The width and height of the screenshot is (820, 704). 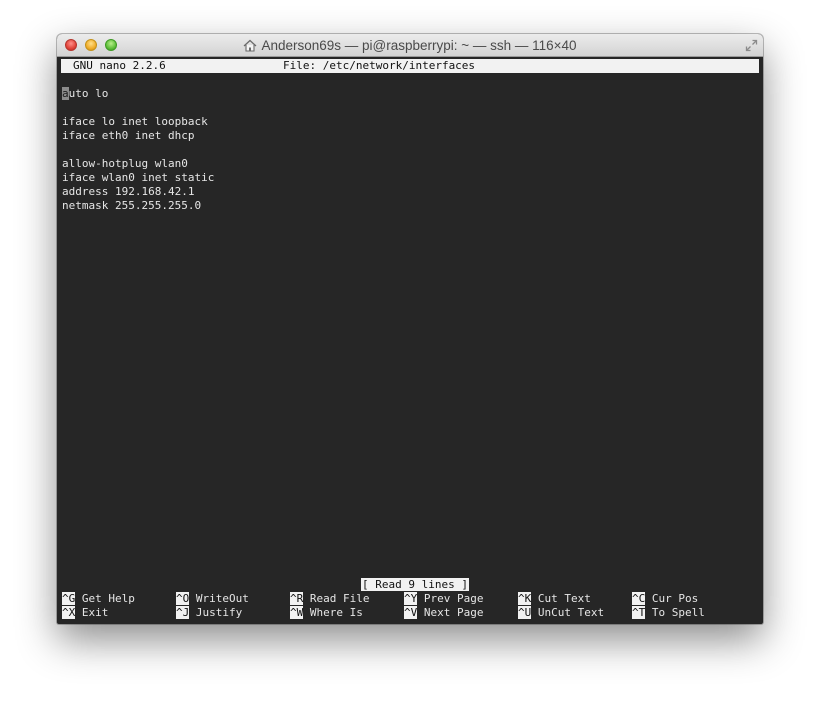 I want to click on shortcut-get-help: ^G Get Help, so click(x=98, y=599).